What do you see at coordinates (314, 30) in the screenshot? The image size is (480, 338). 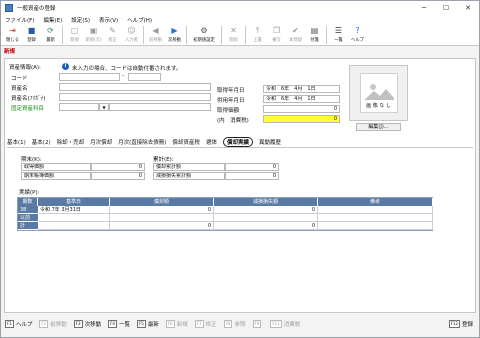 I see `sticky-note-icon: ▤` at bounding box center [314, 30].